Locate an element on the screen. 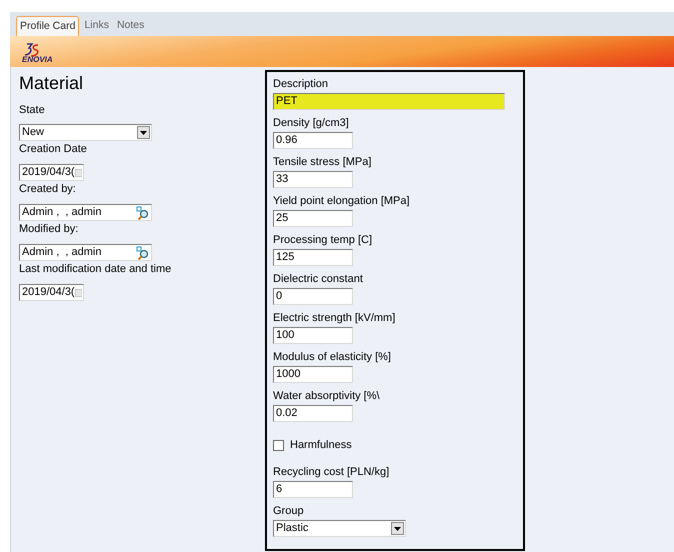  field-label: Modulus of elasticity [%] is located at coordinates (332, 357).